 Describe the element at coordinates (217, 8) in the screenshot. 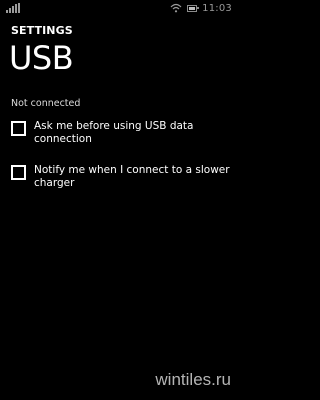

I see `clock: 11:03` at that location.